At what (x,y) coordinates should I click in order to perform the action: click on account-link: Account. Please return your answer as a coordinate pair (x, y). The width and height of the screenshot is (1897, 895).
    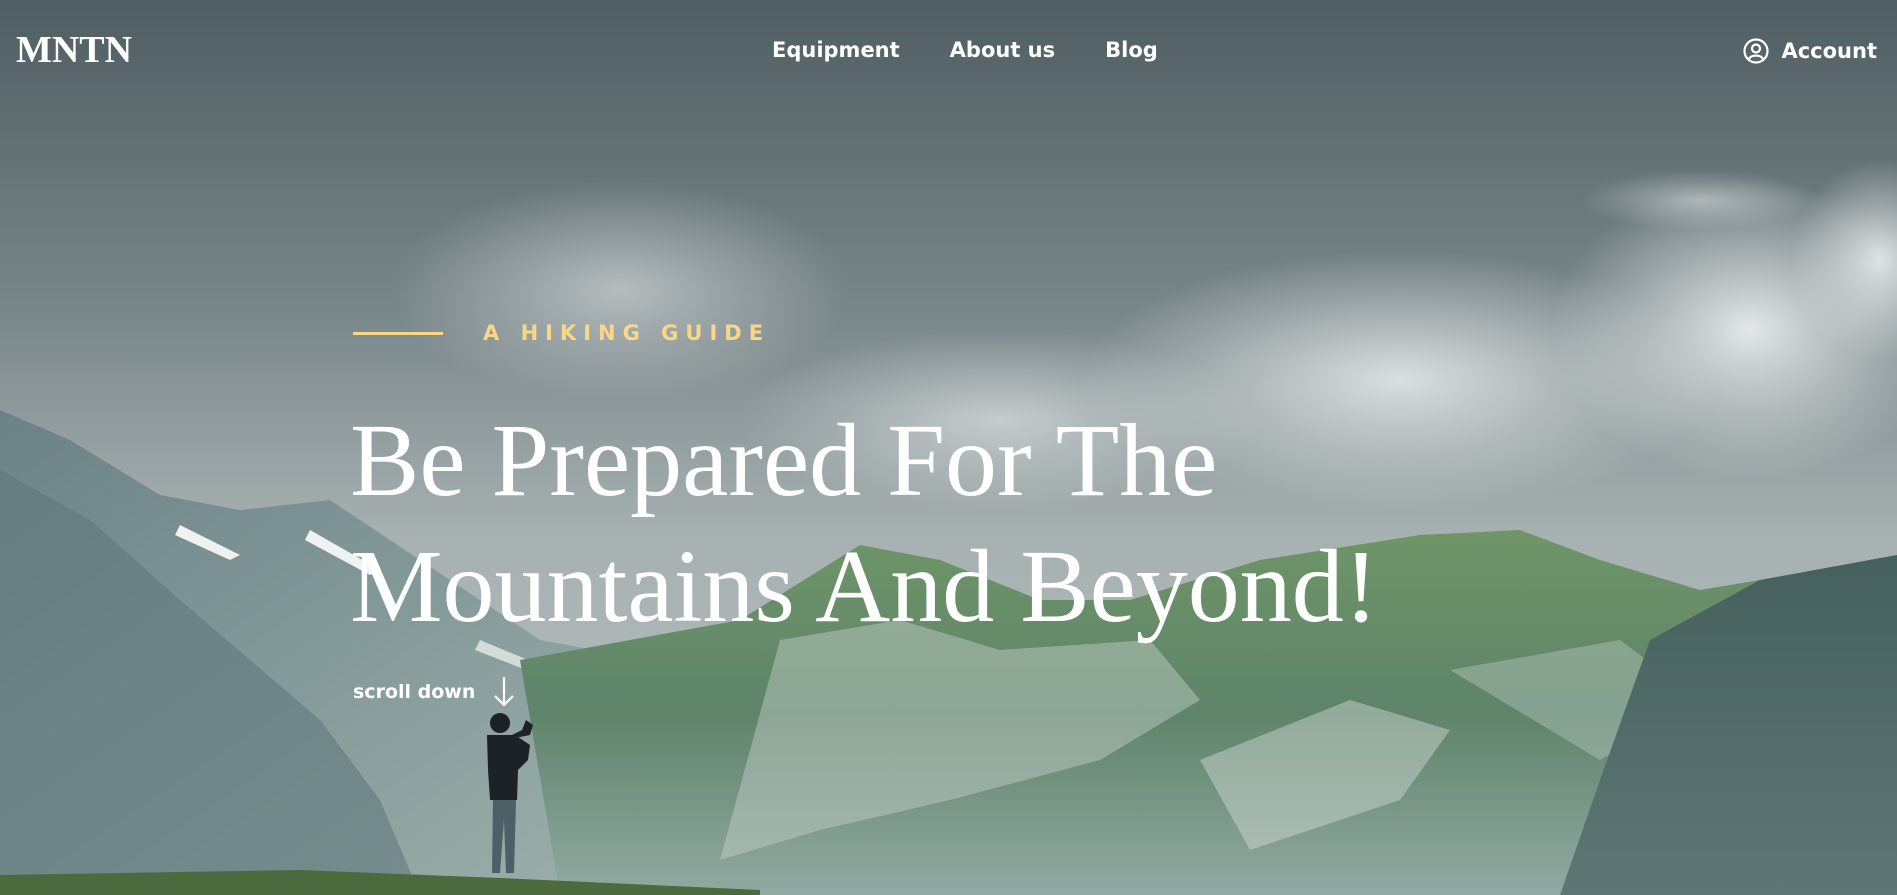
    Looking at the image, I should click on (1810, 51).